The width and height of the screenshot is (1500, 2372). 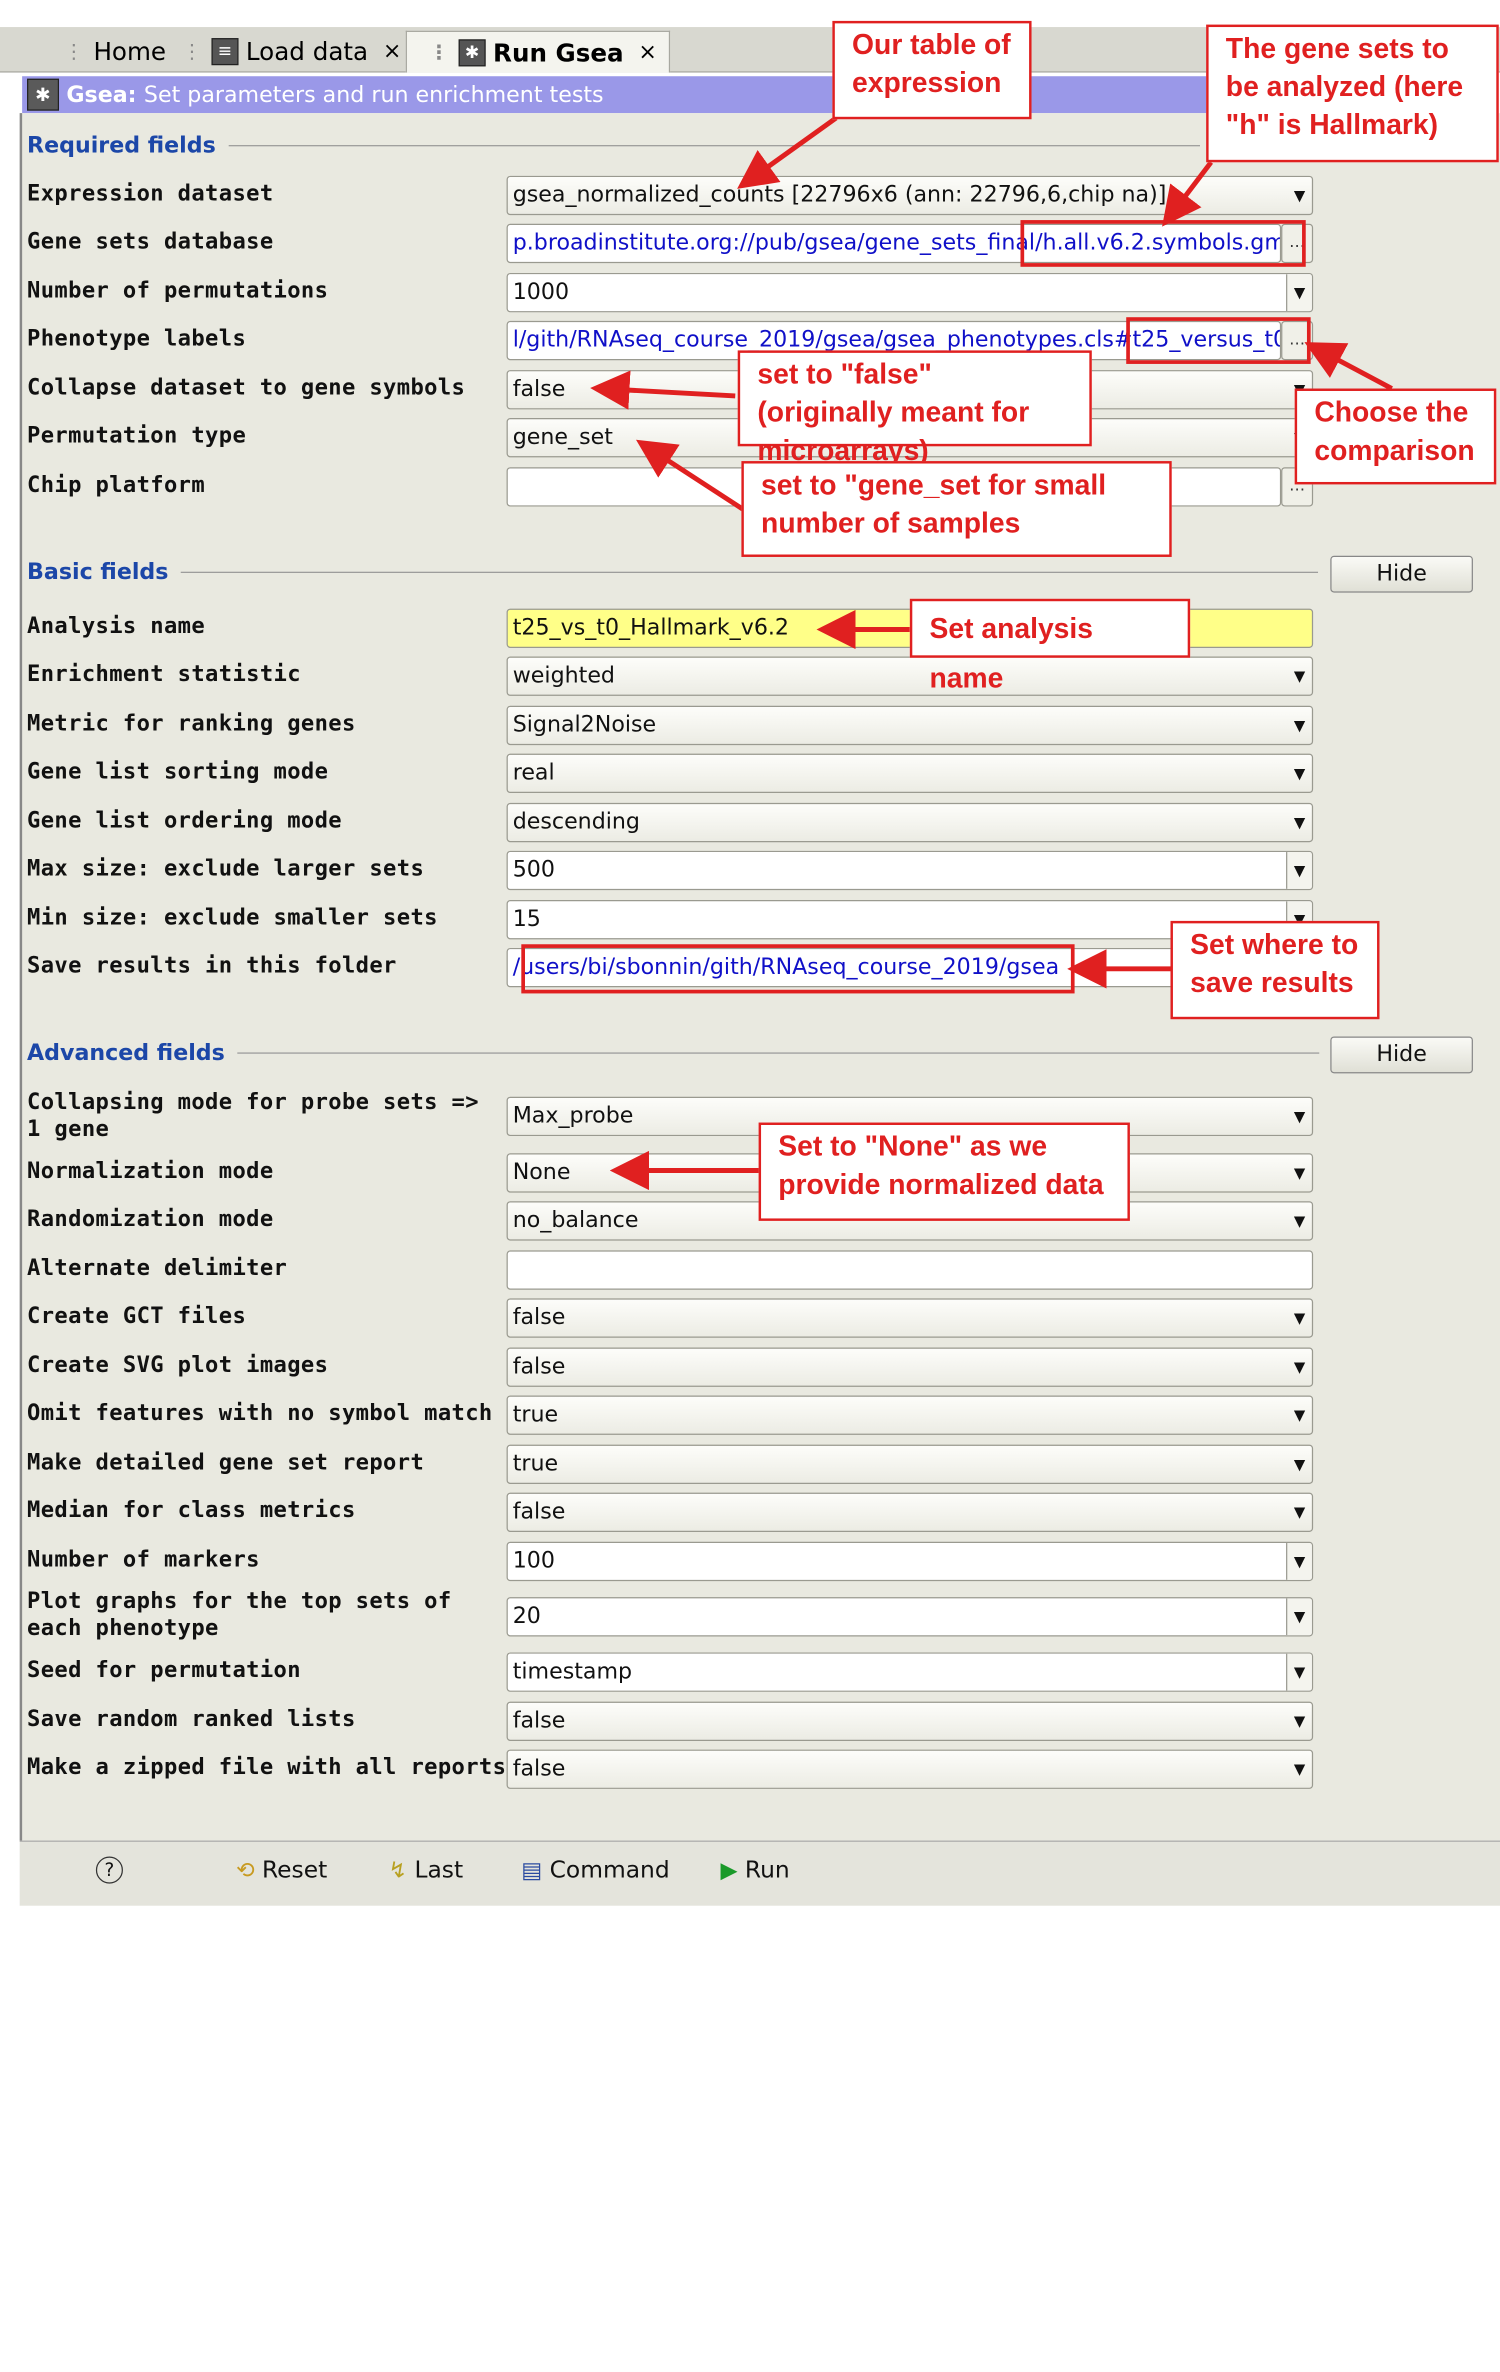 I want to click on note-comparison: Choose the comparison, so click(x=1395, y=436).